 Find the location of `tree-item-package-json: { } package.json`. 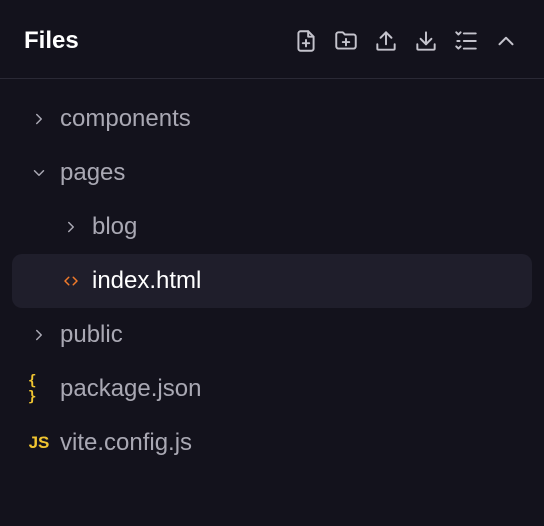

tree-item-package-json: { } package.json is located at coordinates (273, 389).